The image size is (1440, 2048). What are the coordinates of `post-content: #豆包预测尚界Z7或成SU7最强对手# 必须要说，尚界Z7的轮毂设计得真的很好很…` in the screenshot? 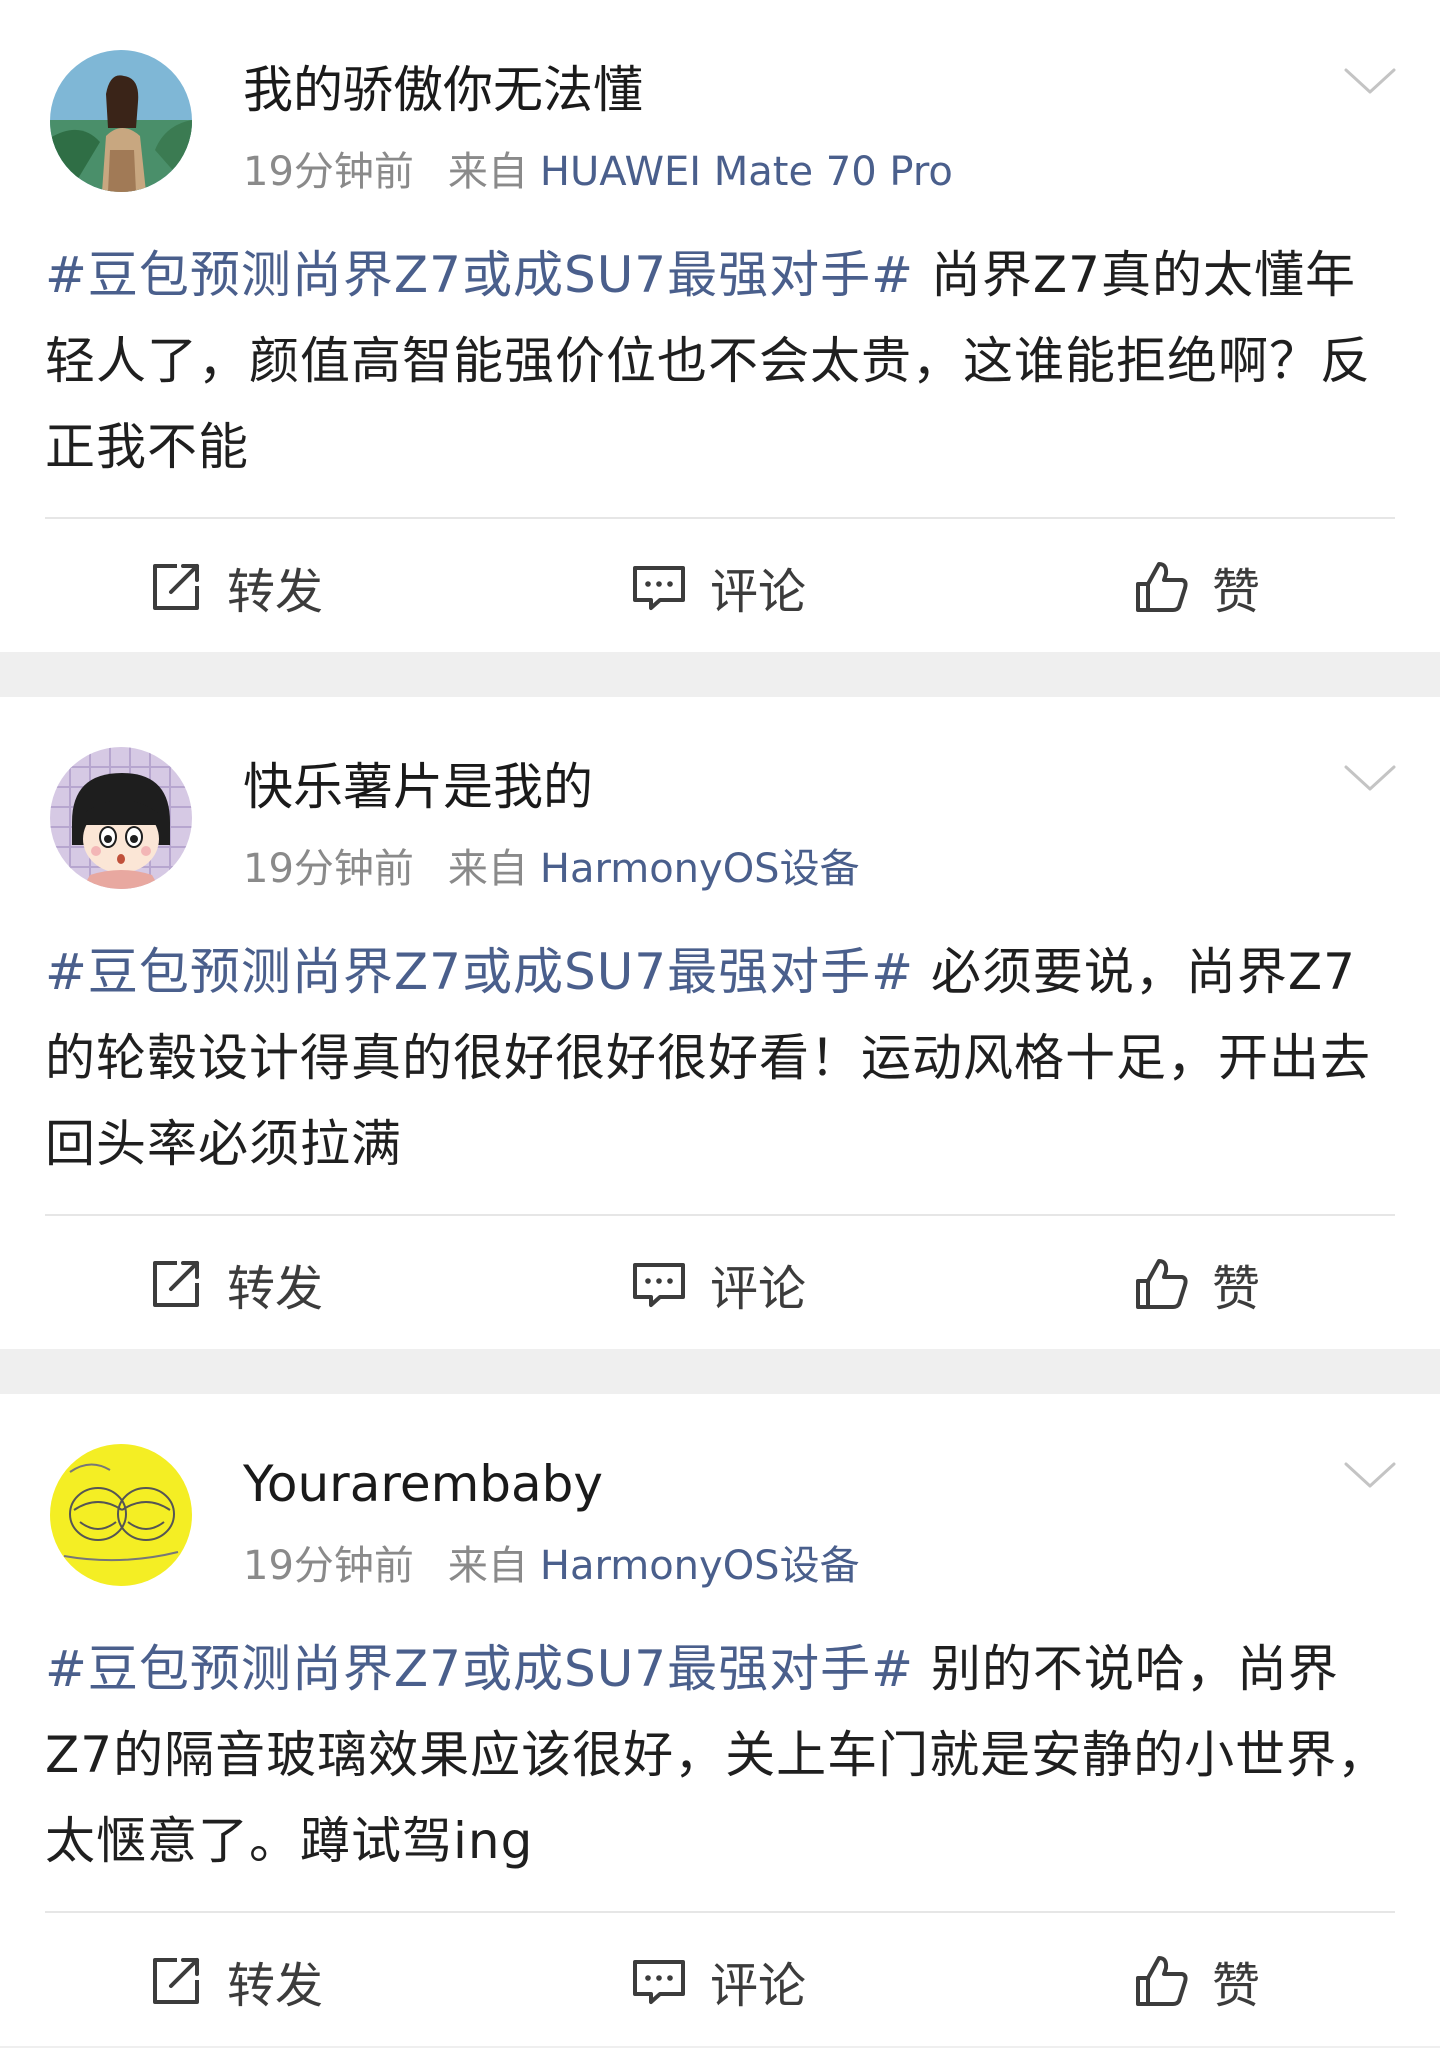 It's located at (720, 1058).